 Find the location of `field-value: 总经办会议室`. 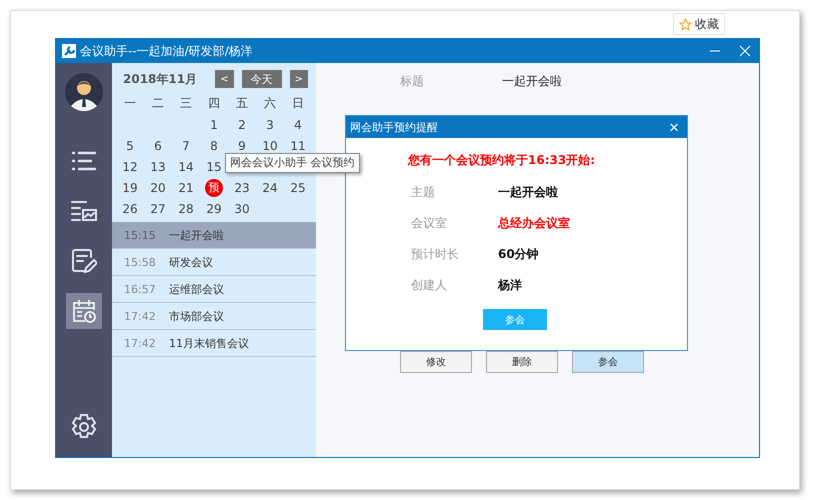

field-value: 总经办会议室 is located at coordinates (534, 223).